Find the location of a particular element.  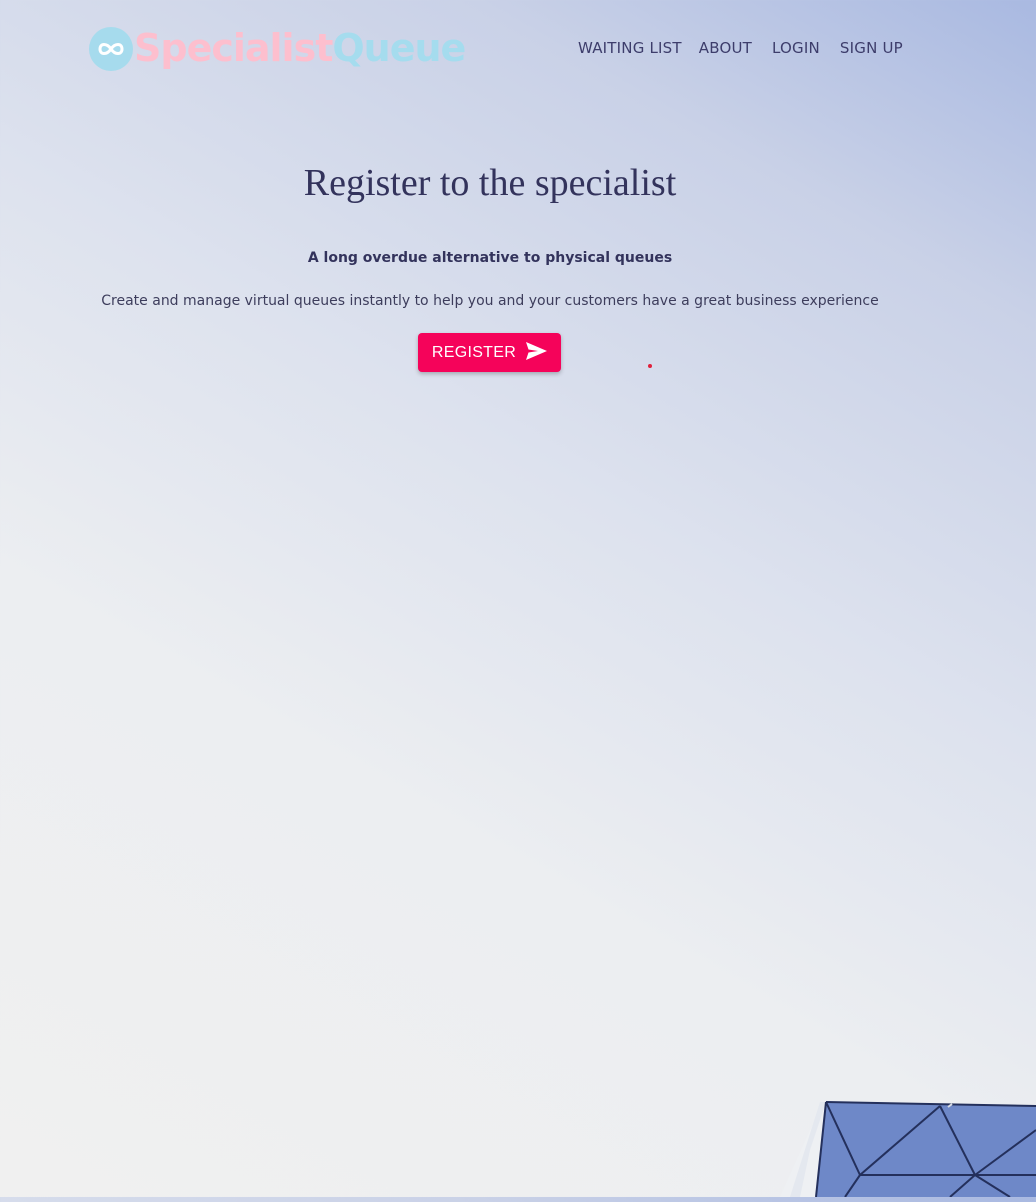

nav-waiting-list-link: WAITING LIST is located at coordinates (630, 48).